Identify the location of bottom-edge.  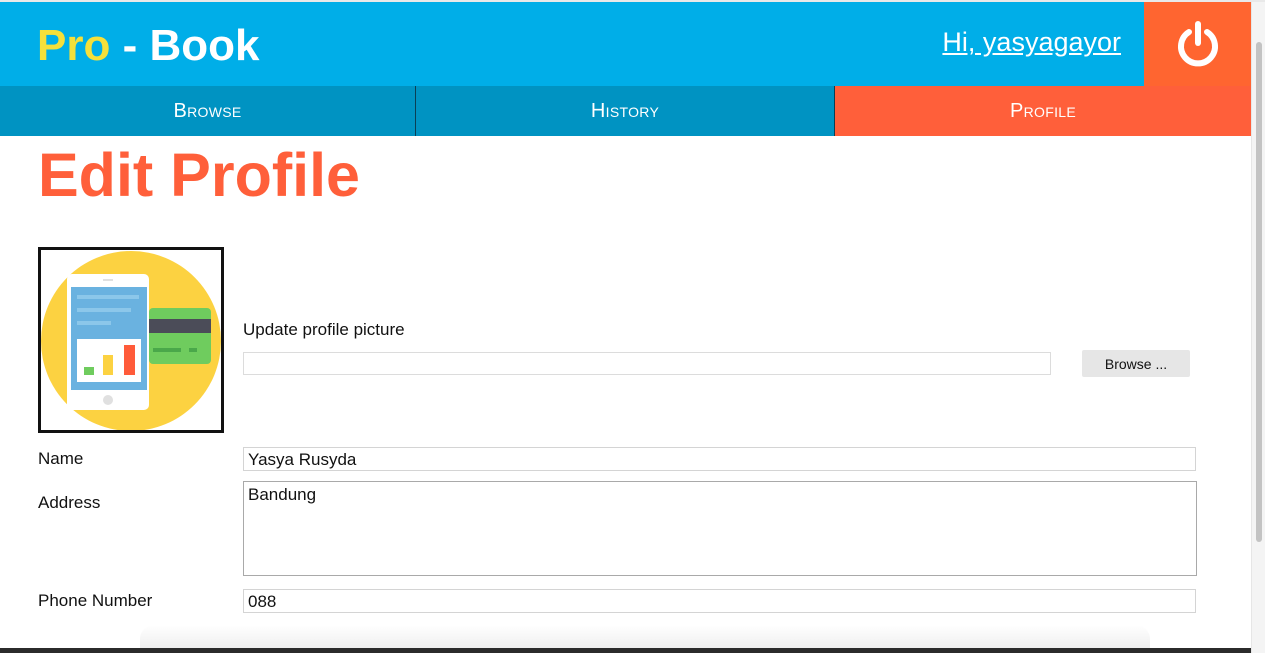
(625, 650).